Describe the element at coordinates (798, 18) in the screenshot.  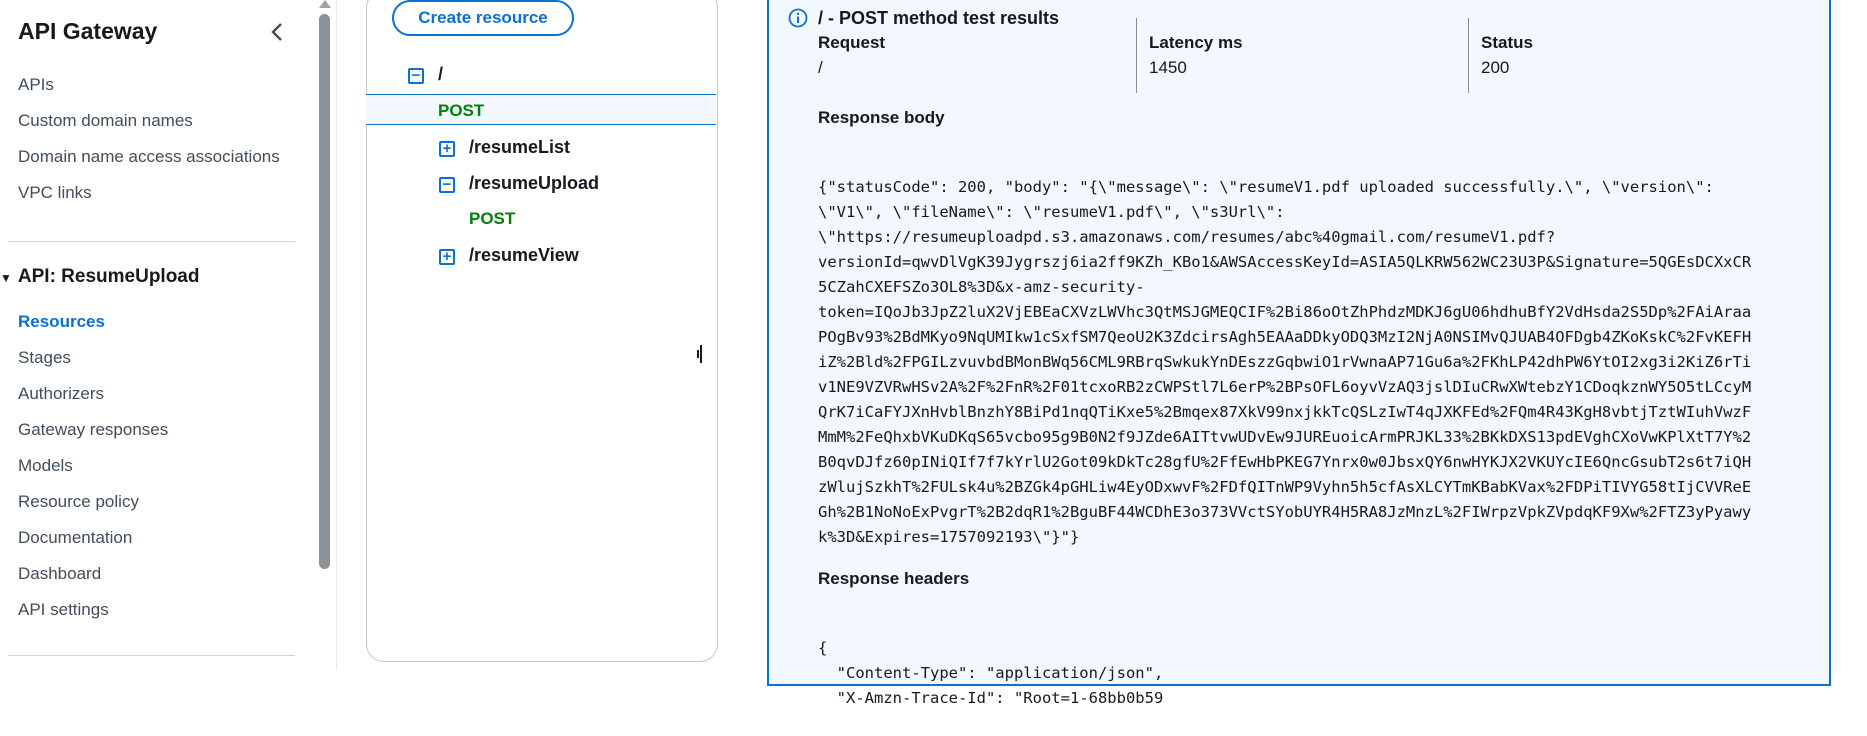
I see `info-icon` at that location.